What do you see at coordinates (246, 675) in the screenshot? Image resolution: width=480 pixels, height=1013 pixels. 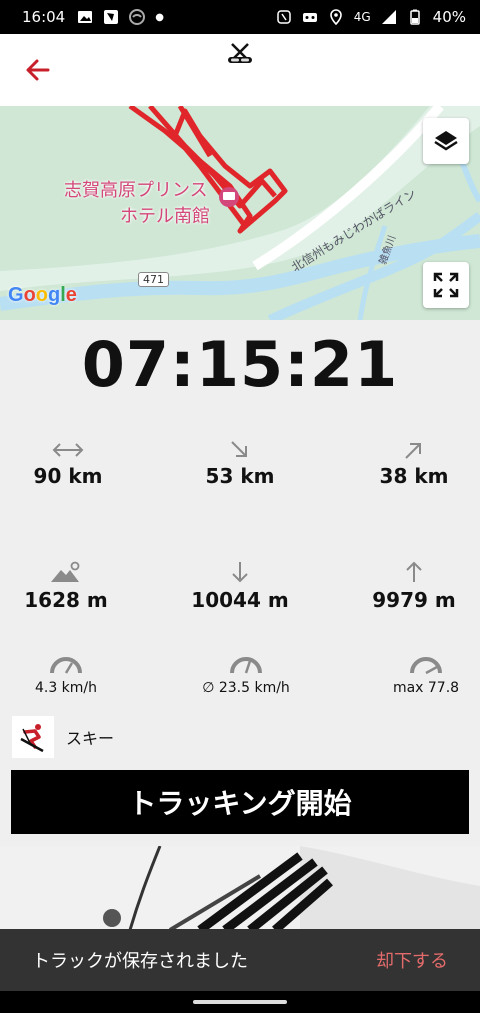 I see `stat-average-speed: ∅ 23.5 km/h` at bounding box center [246, 675].